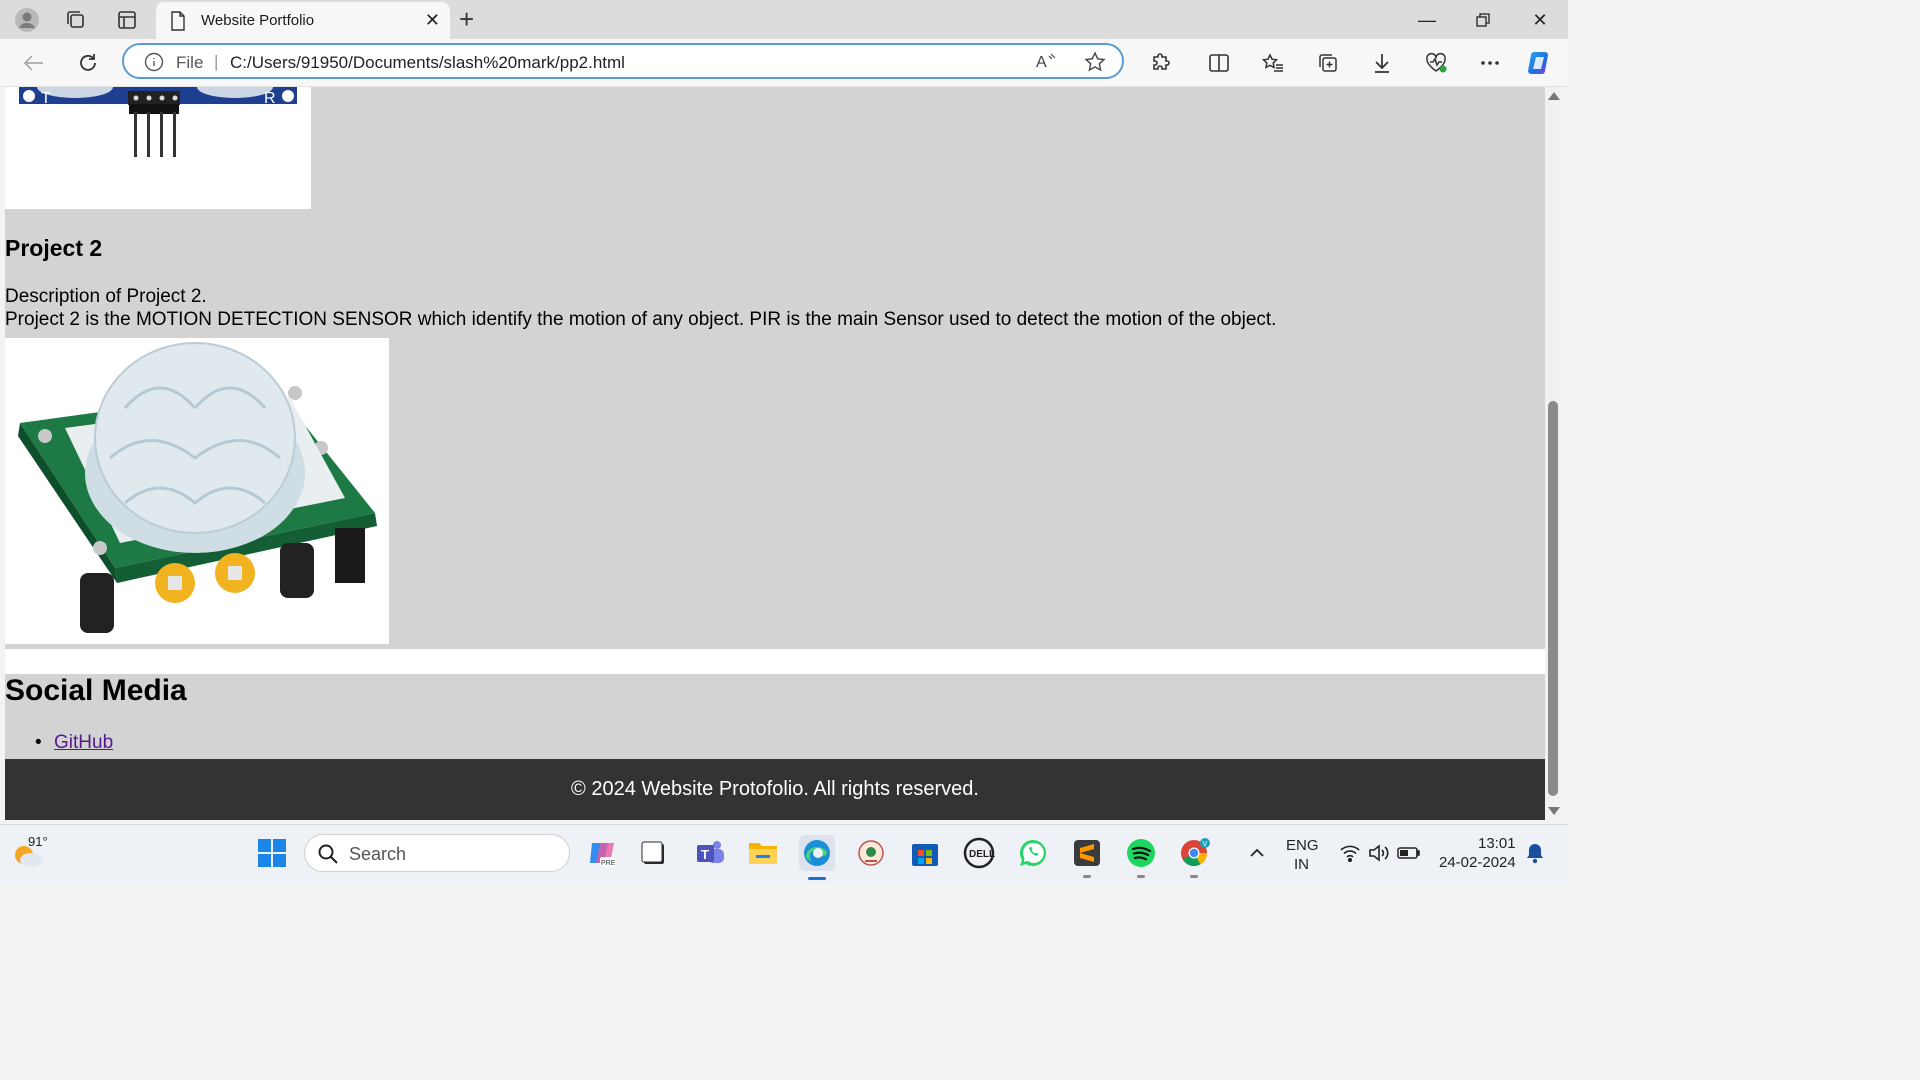 This screenshot has width=1920, height=1080. Describe the element at coordinates (1328, 63) in the screenshot. I see `collections-icon` at that location.